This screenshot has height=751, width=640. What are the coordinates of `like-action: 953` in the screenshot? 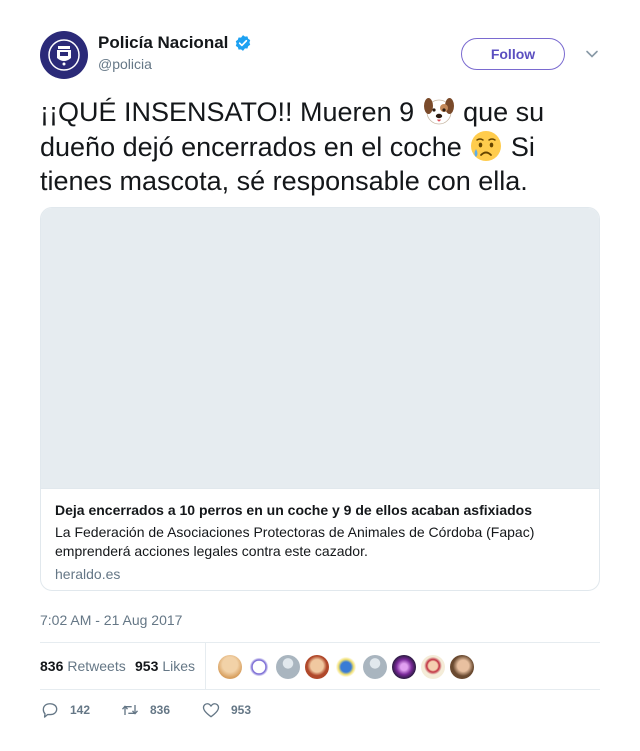 It's located at (226, 710).